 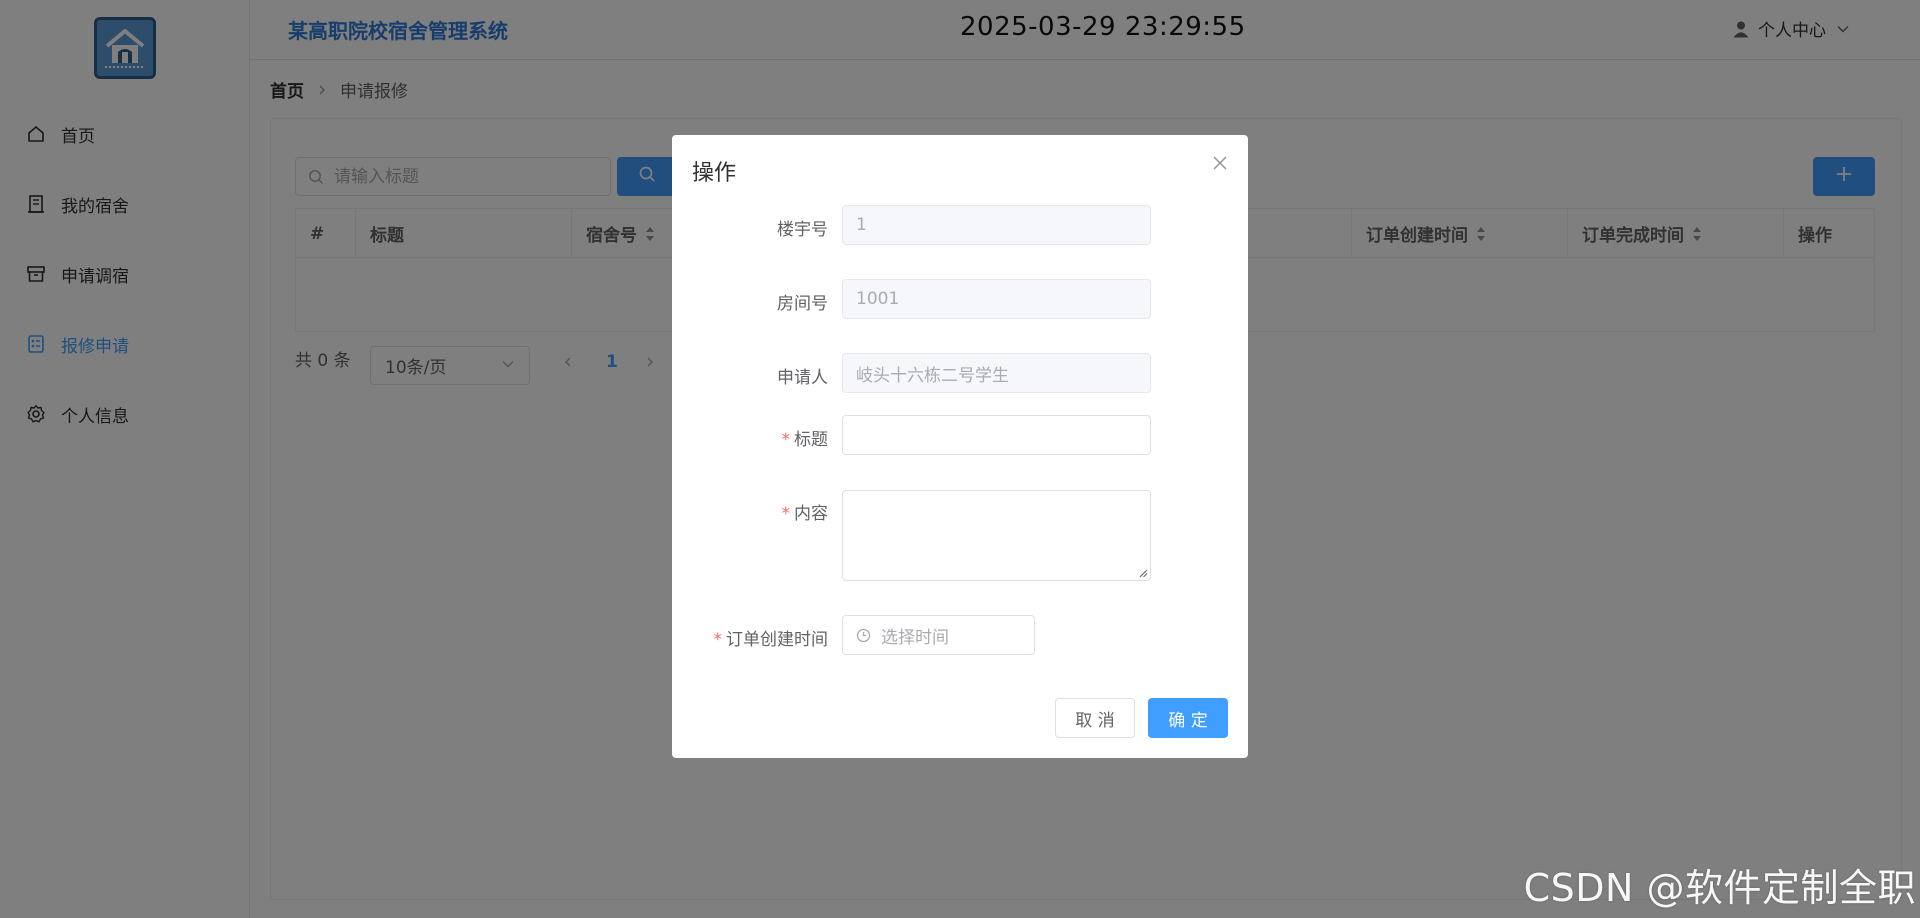 What do you see at coordinates (1719, 888) in the screenshot?
I see `watermark: CSDN @软件定制全职` at bounding box center [1719, 888].